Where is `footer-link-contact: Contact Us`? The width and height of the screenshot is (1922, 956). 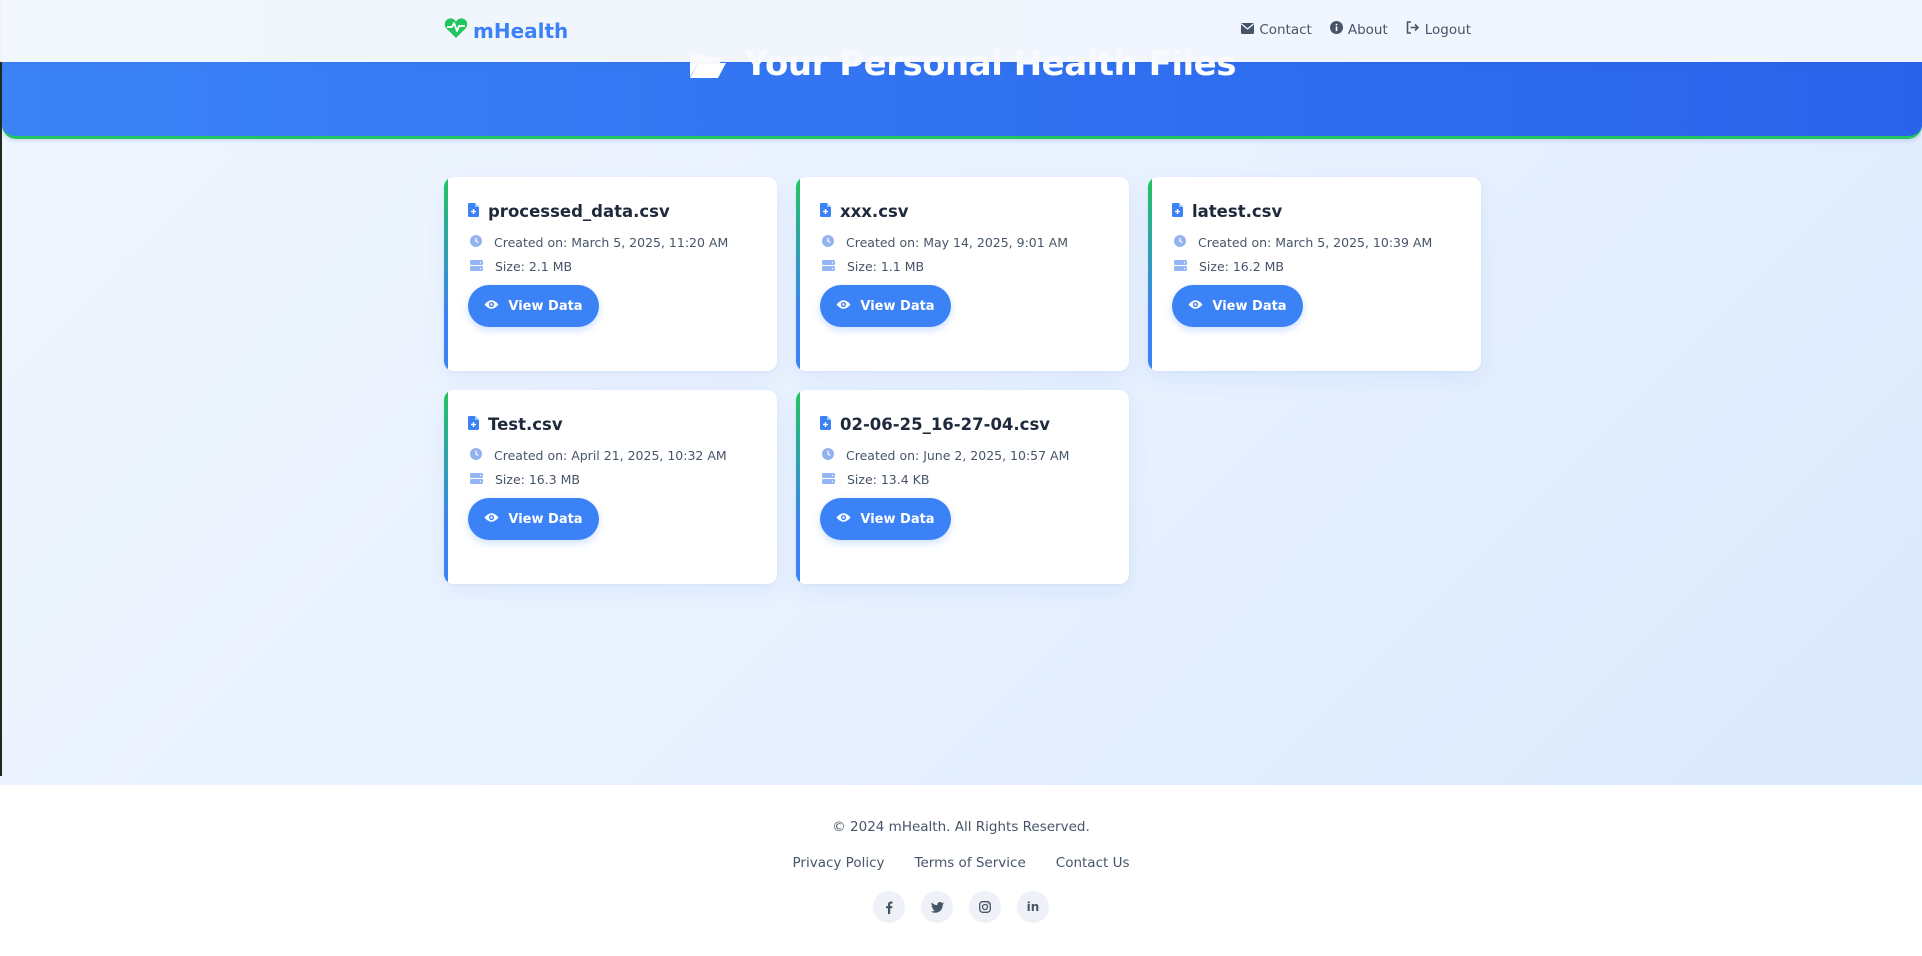 footer-link-contact: Contact Us is located at coordinates (1093, 863).